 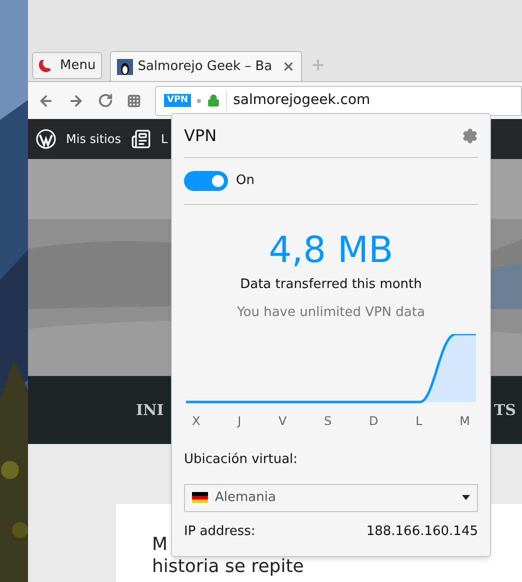 What do you see at coordinates (465, 421) in the screenshot?
I see `day-label: M` at bounding box center [465, 421].